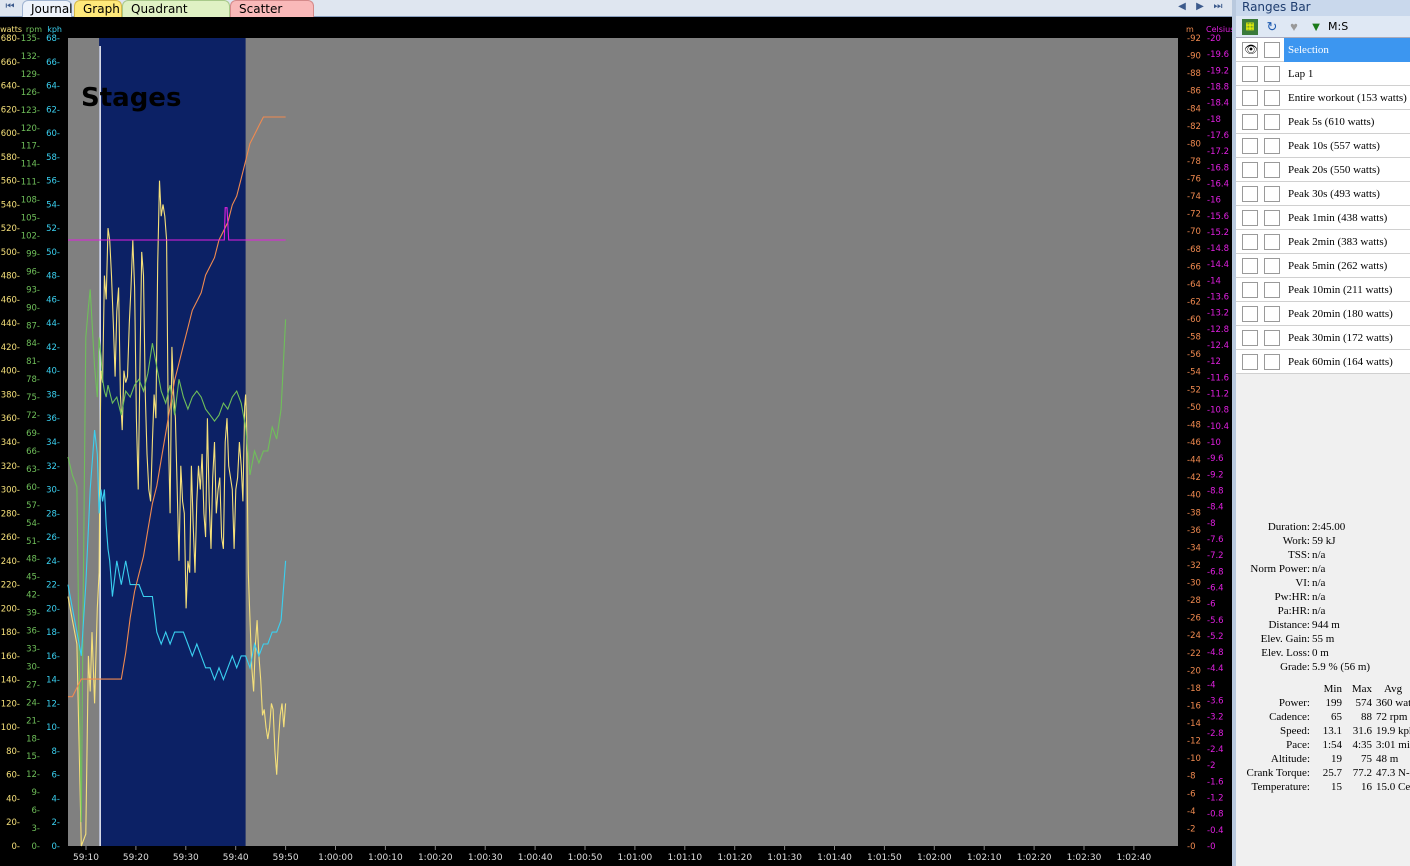 The height and width of the screenshot is (866, 1410). I want to click on range-item: Peak 30min (172 watts), so click(1323, 338).